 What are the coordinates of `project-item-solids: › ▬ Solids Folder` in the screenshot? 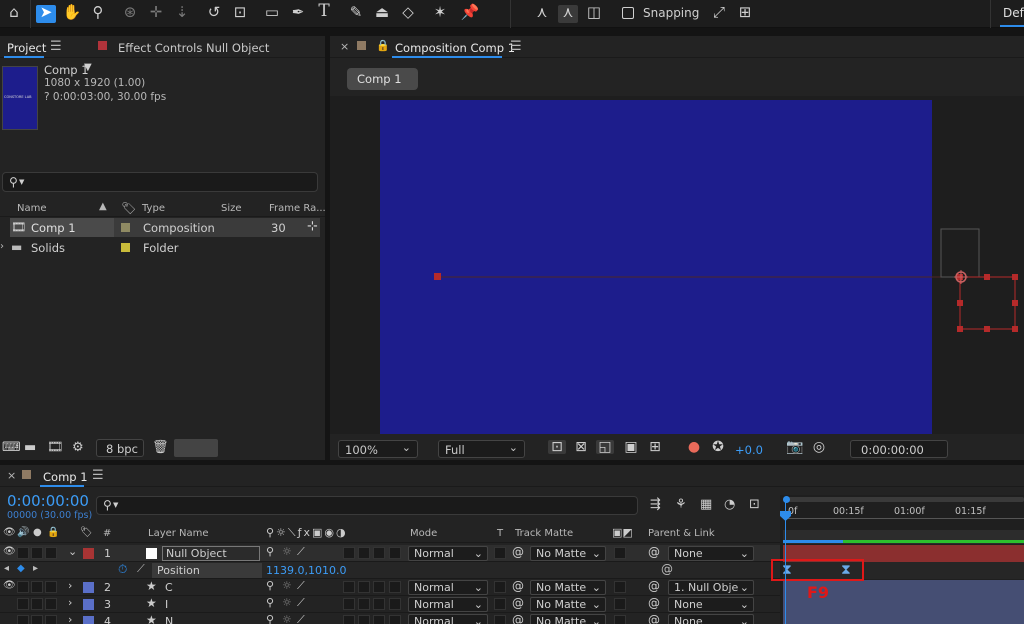 It's located at (162, 247).